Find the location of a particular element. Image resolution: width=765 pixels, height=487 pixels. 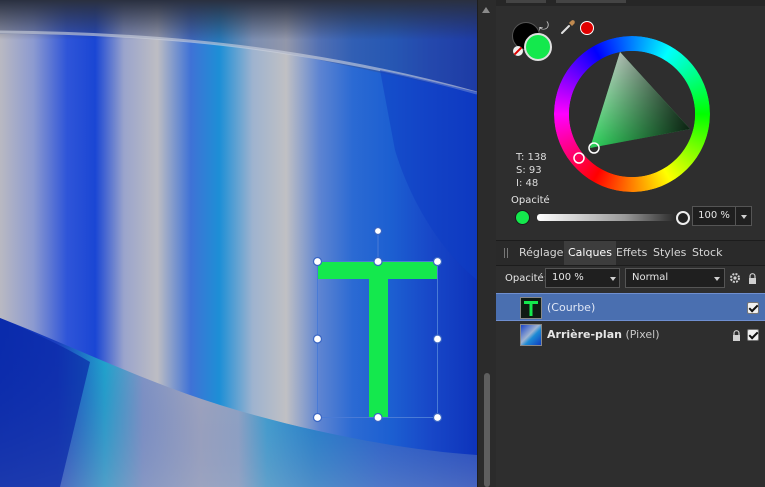

tab-stock: Stock is located at coordinates (707, 253).